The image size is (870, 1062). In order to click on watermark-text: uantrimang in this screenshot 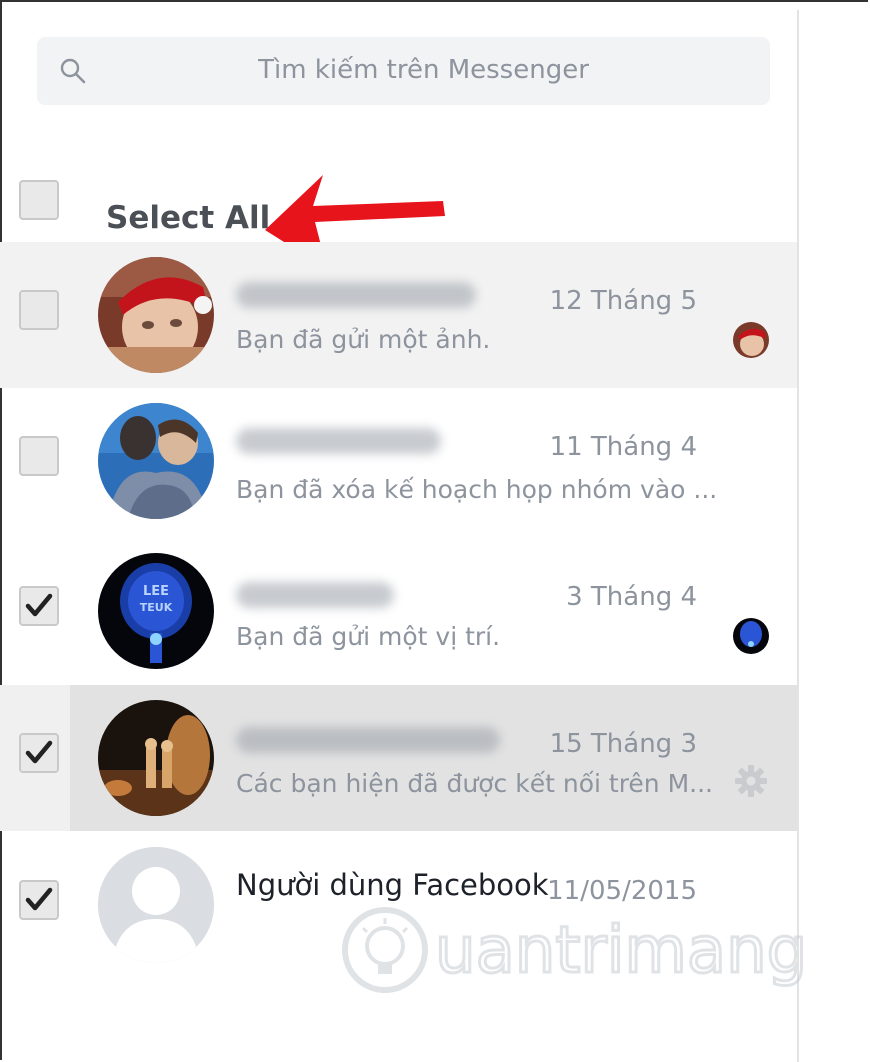, I will do `click(621, 951)`.